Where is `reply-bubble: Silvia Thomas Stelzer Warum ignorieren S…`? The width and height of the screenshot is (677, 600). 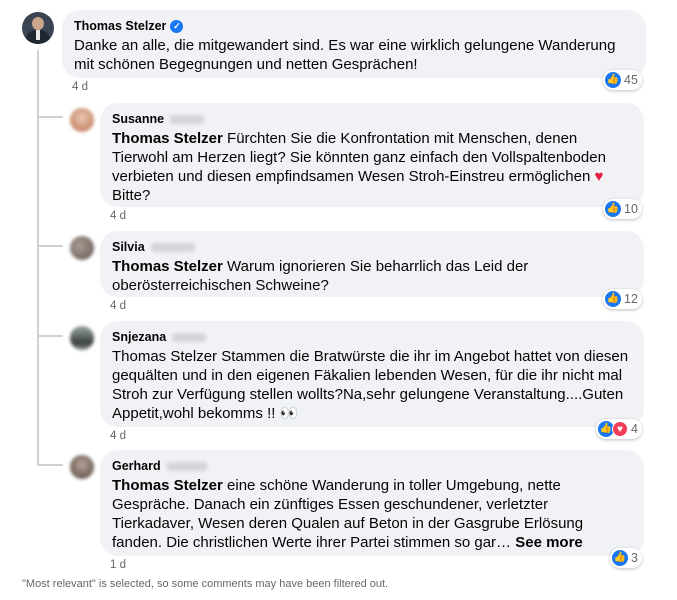
reply-bubble: Silvia Thomas Stelzer Warum ignorieren S… is located at coordinates (372, 264).